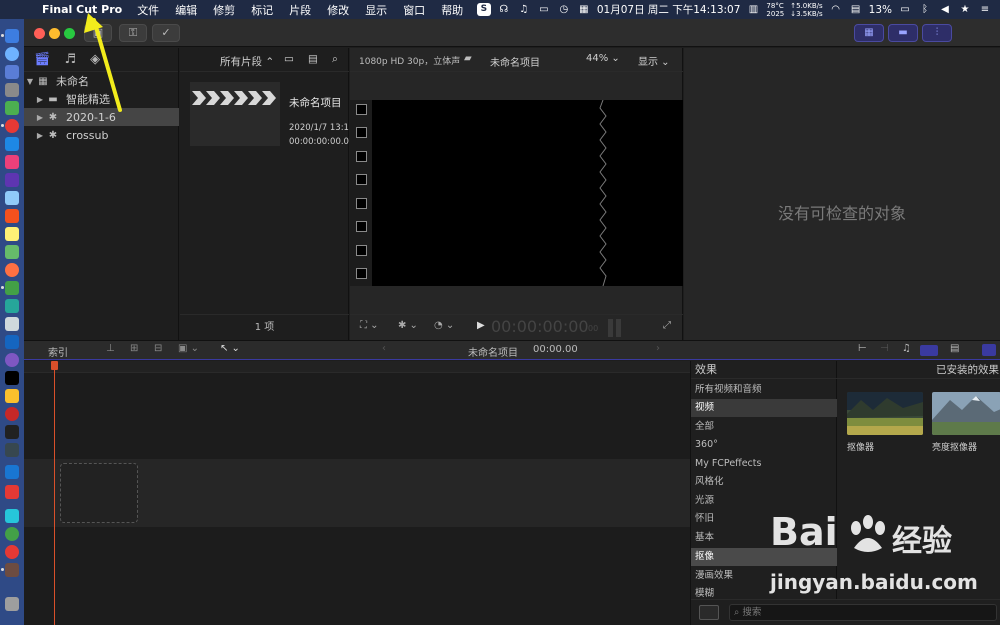 Image resolution: width=1000 pixels, height=625 pixels. I want to click on clock-icon: ◷, so click(564, 10).